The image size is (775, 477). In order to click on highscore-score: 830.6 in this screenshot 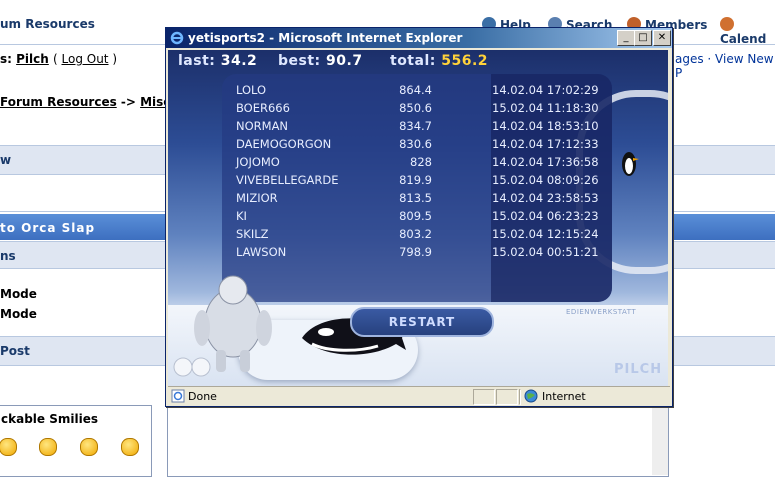, I will do `click(415, 144)`.